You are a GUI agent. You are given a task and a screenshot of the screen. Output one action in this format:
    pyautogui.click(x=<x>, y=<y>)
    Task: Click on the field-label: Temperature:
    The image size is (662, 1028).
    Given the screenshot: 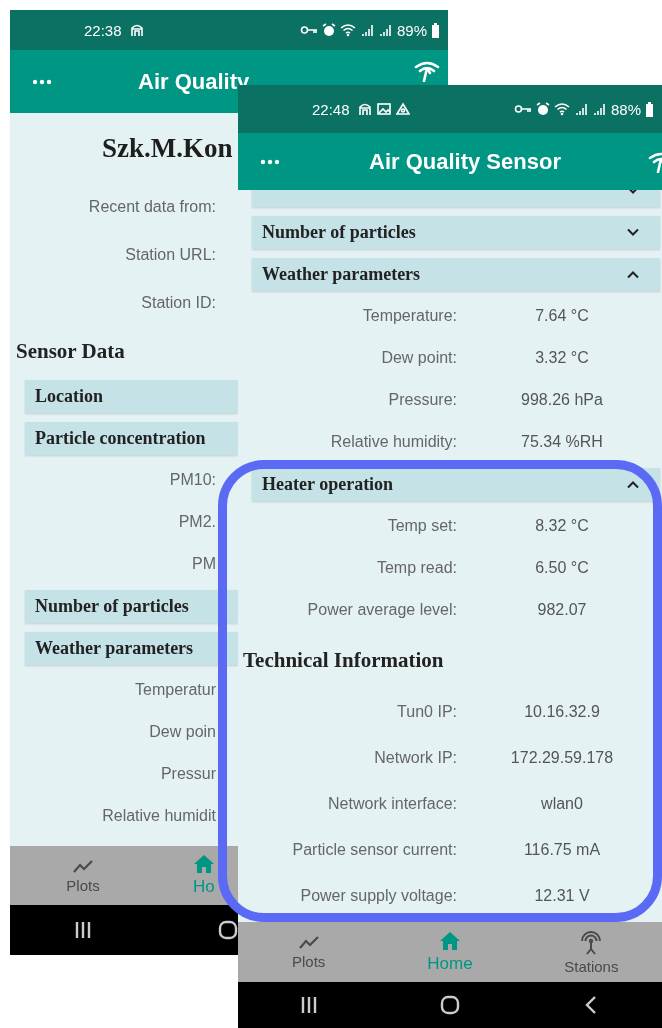 What is the action you would take?
    pyautogui.click(x=409, y=316)
    